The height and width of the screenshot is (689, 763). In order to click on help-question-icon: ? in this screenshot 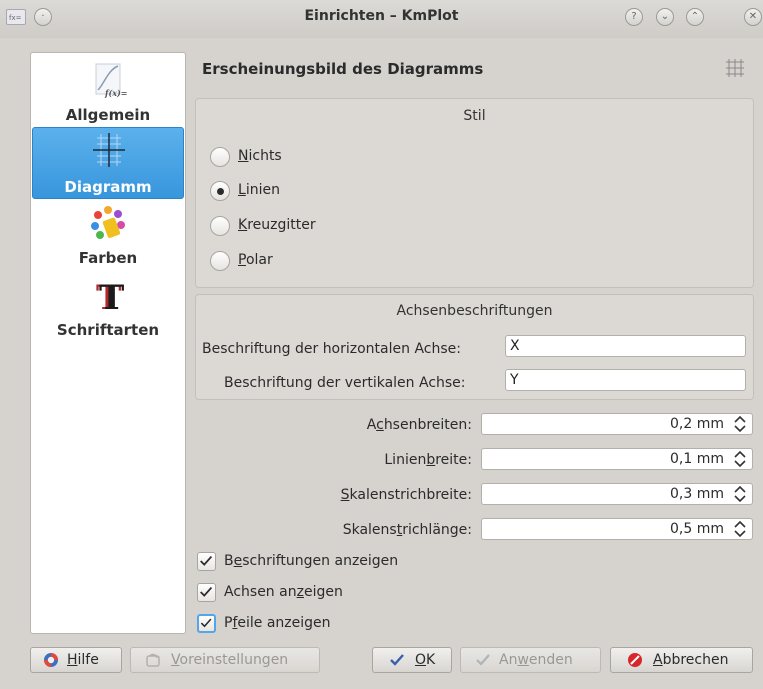, I will do `click(634, 17)`.